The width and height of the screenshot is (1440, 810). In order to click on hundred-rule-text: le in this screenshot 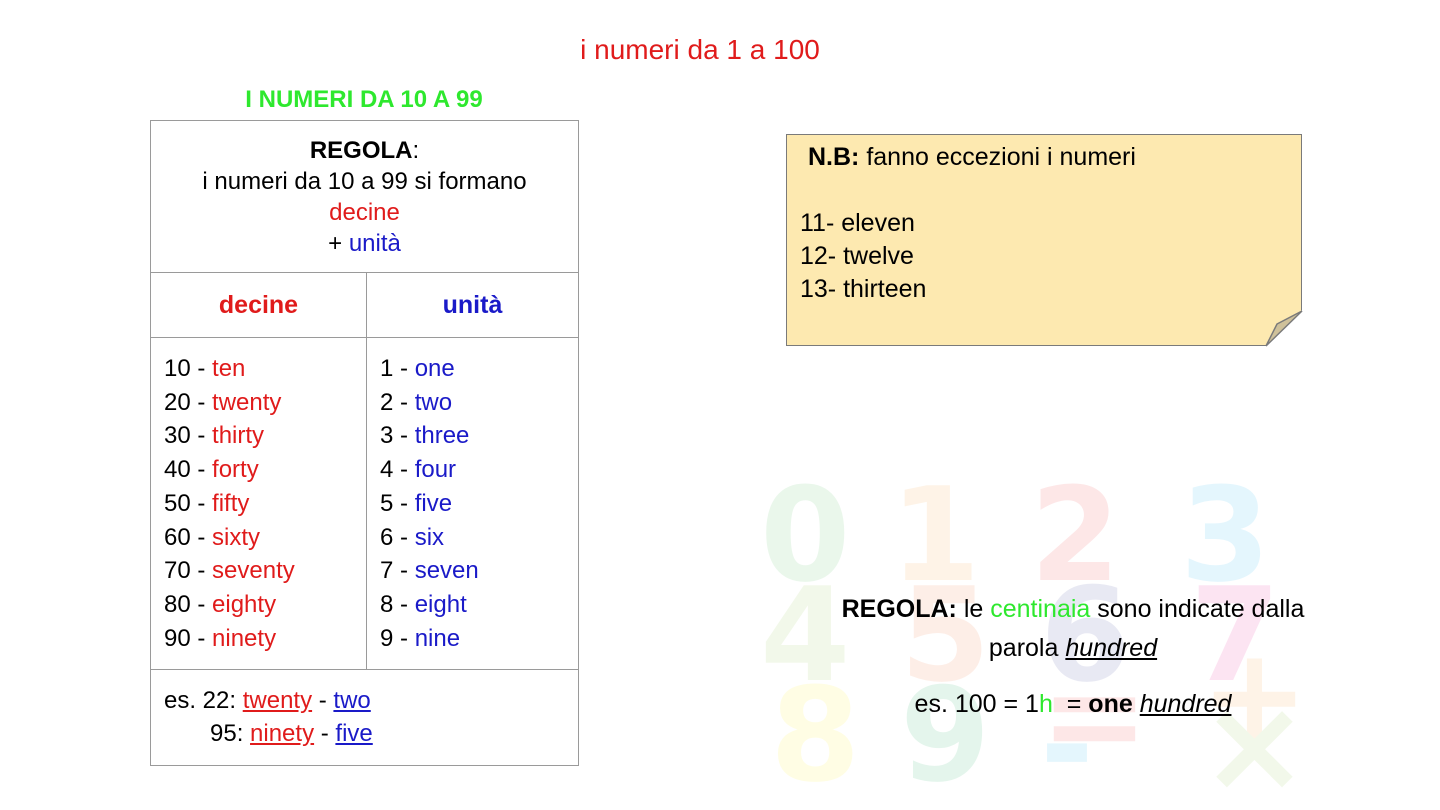, I will do `click(973, 609)`.